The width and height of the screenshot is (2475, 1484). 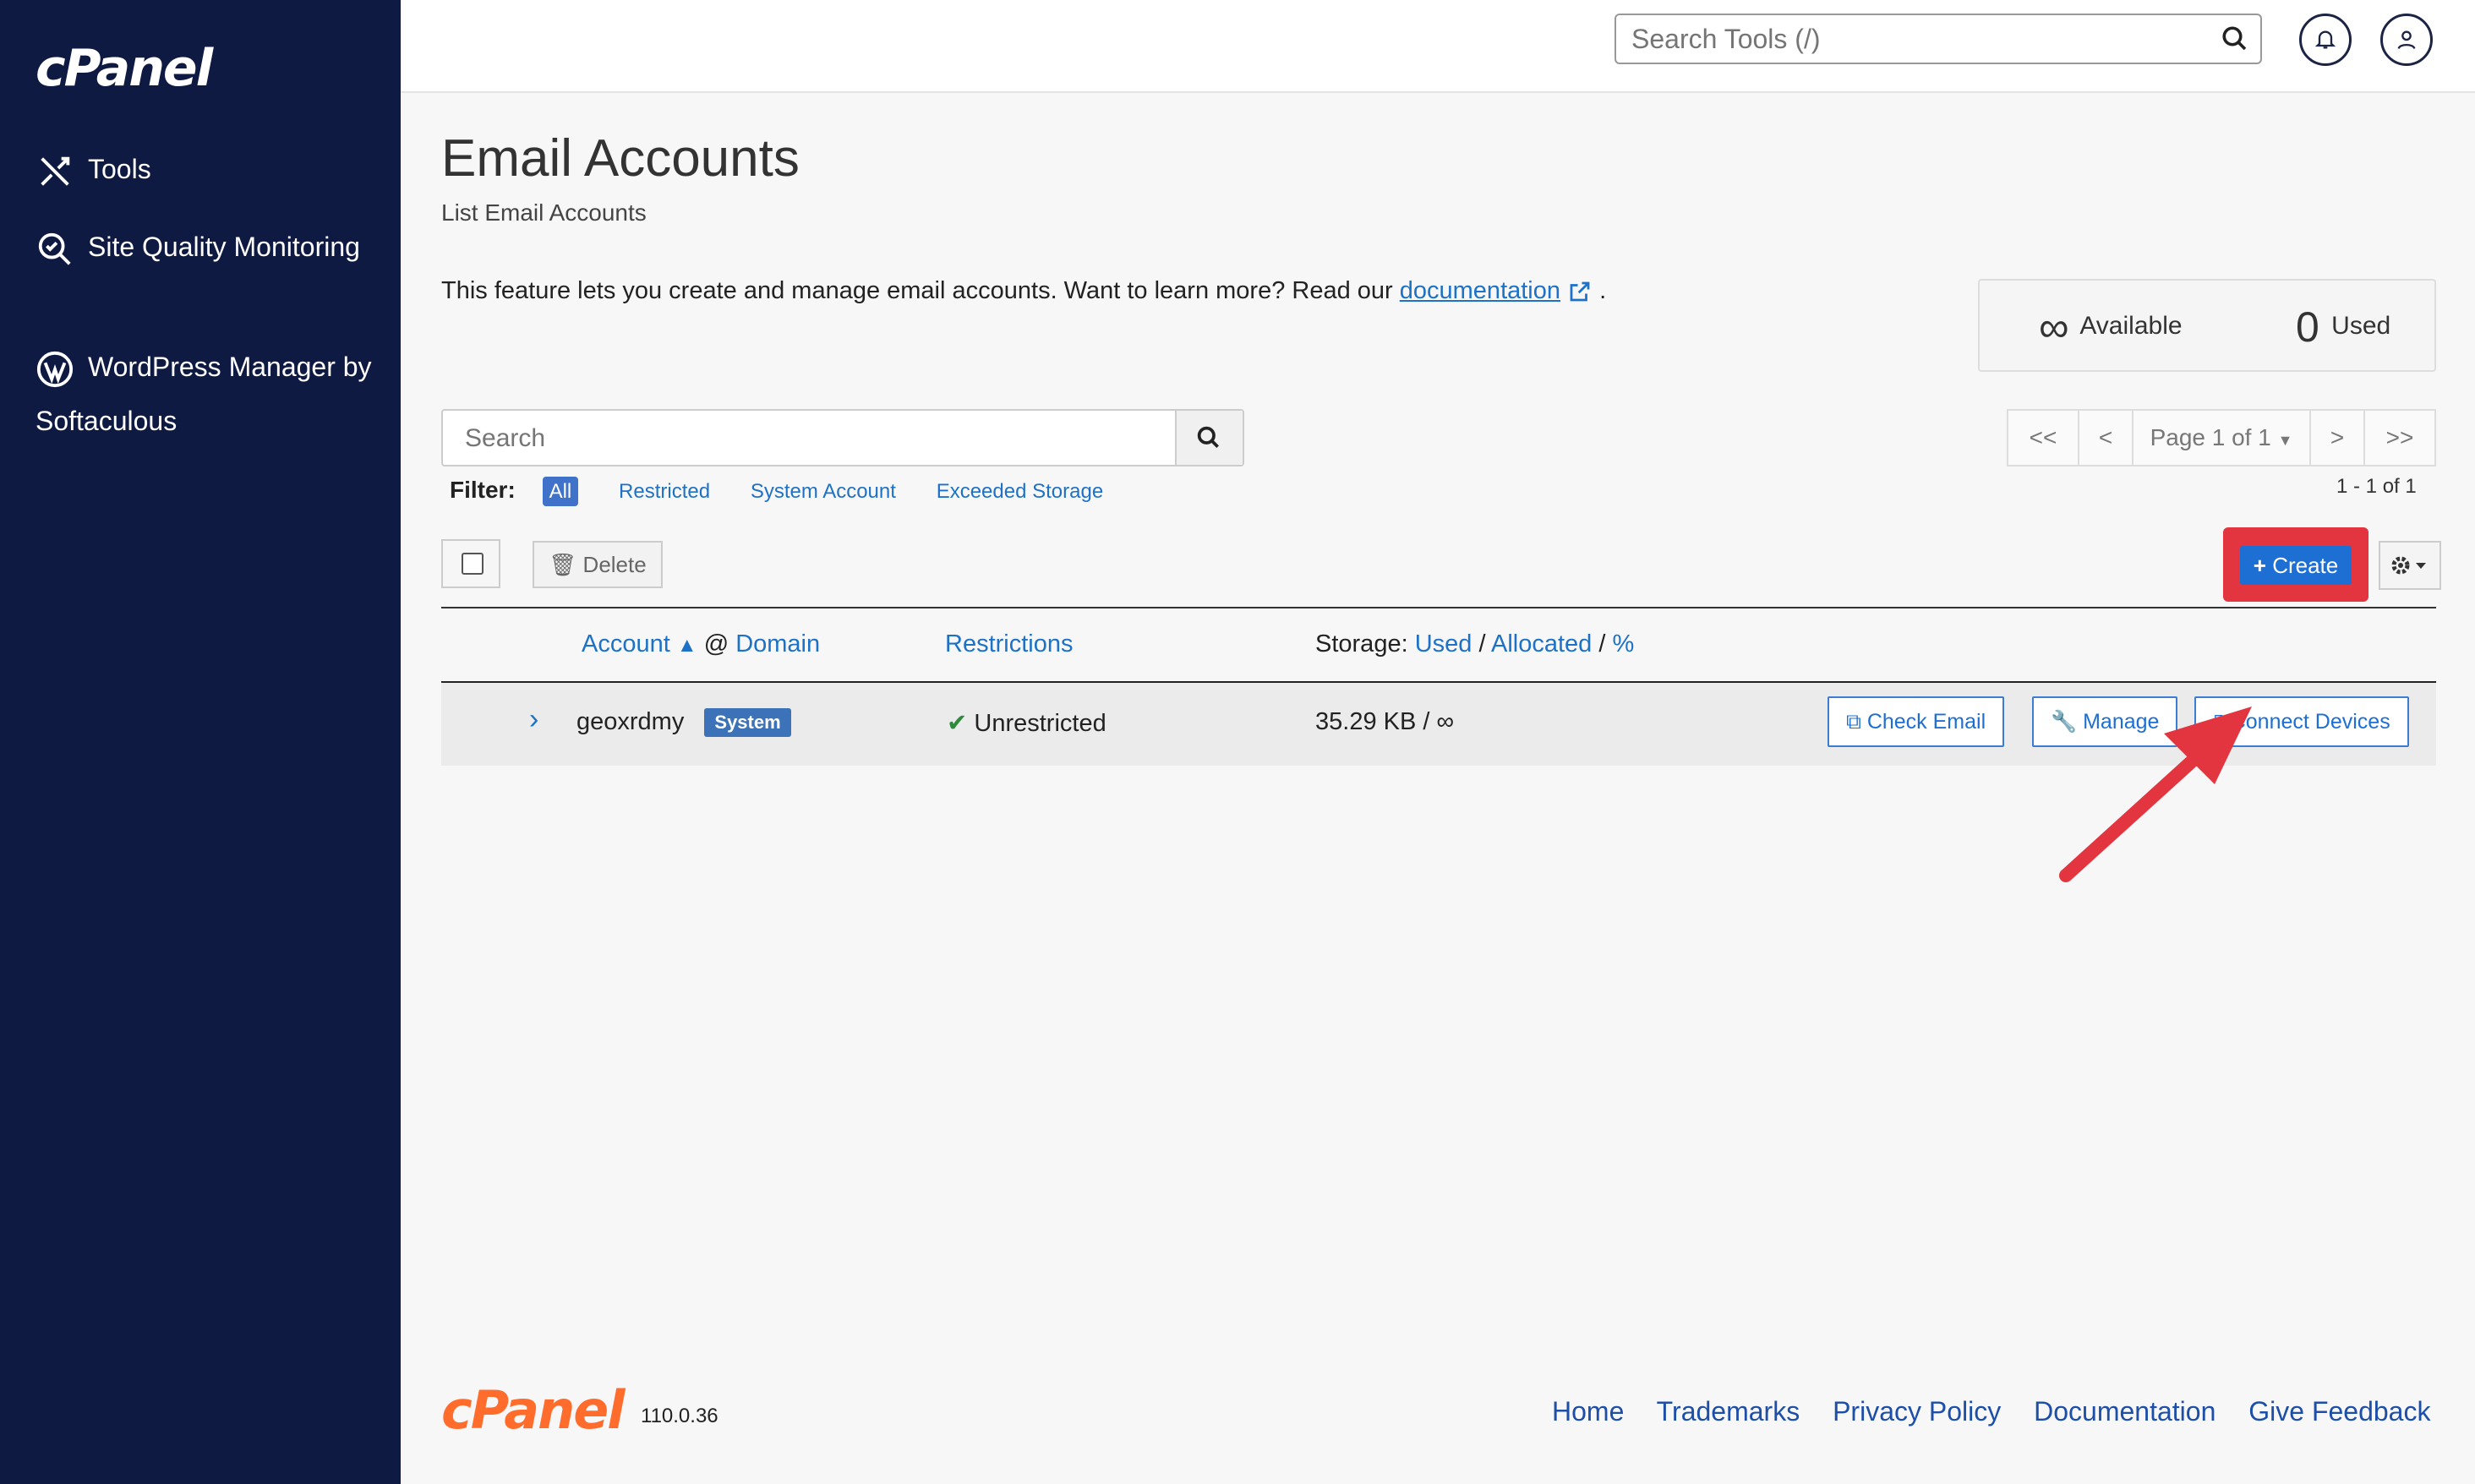 What do you see at coordinates (544, 213) in the screenshot?
I see `page-subtitle: List Email Accounts` at bounding box center [544, 213].